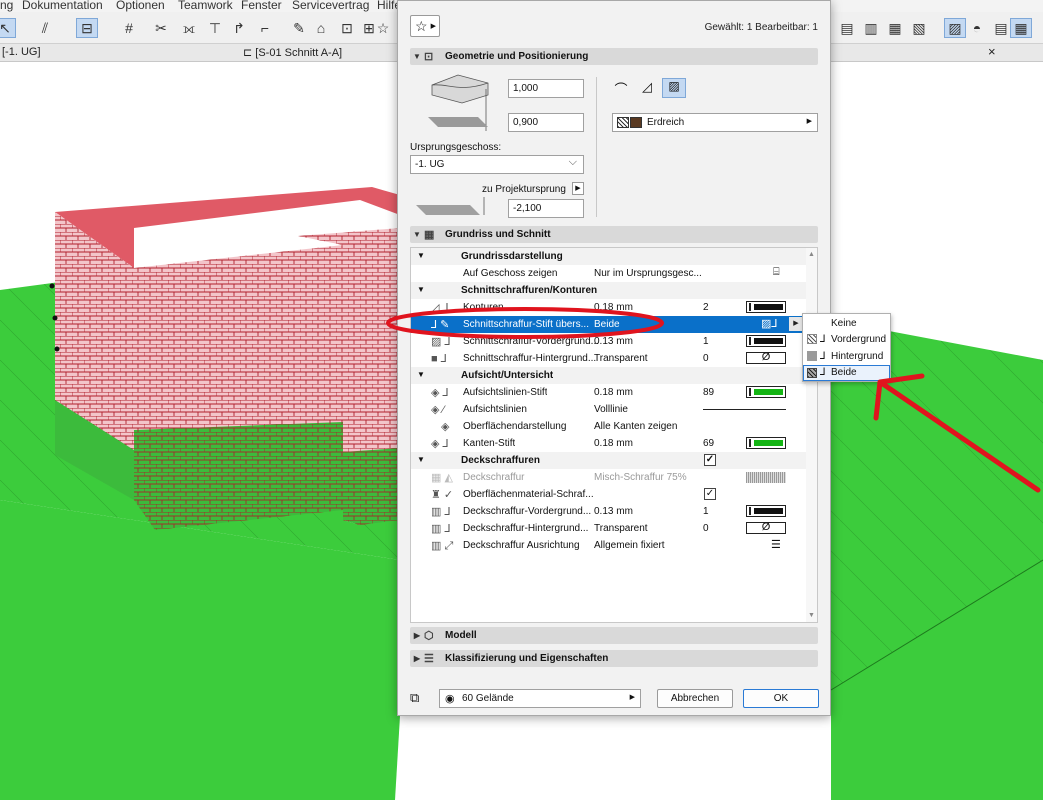 The image size is (1043, 800). What do you see at coordinates (525, 323) in the screenshot?
I see `red-circle-annotation` at bounding box center [525, 323].